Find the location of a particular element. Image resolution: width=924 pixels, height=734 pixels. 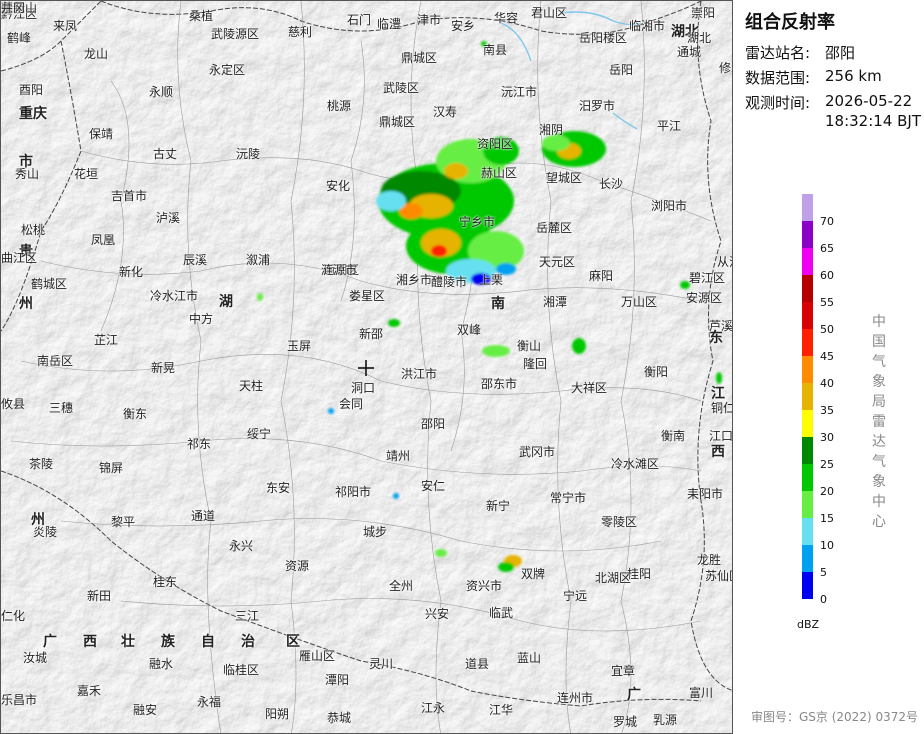

place-label: 桃源 is located at coordinates (339, 106).